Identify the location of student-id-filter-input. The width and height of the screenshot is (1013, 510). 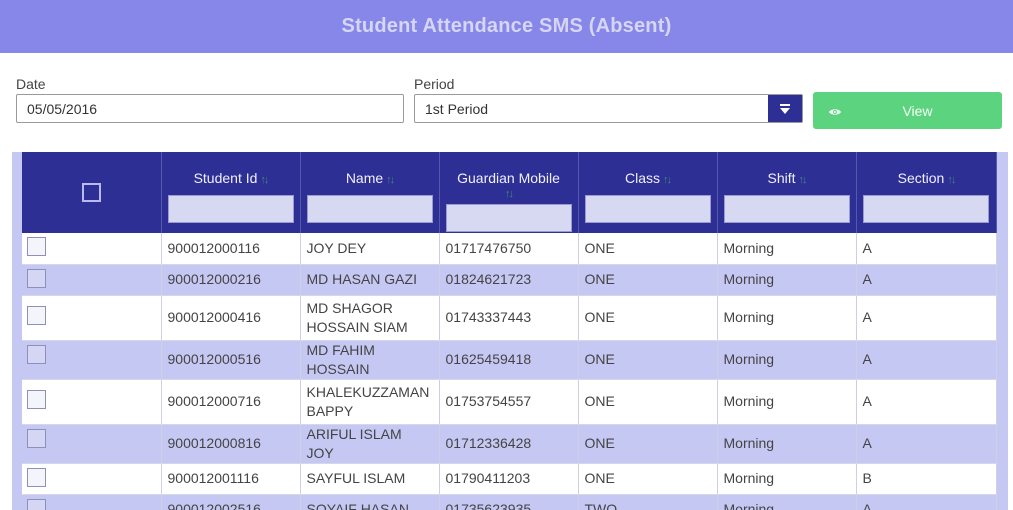
(230, 209).